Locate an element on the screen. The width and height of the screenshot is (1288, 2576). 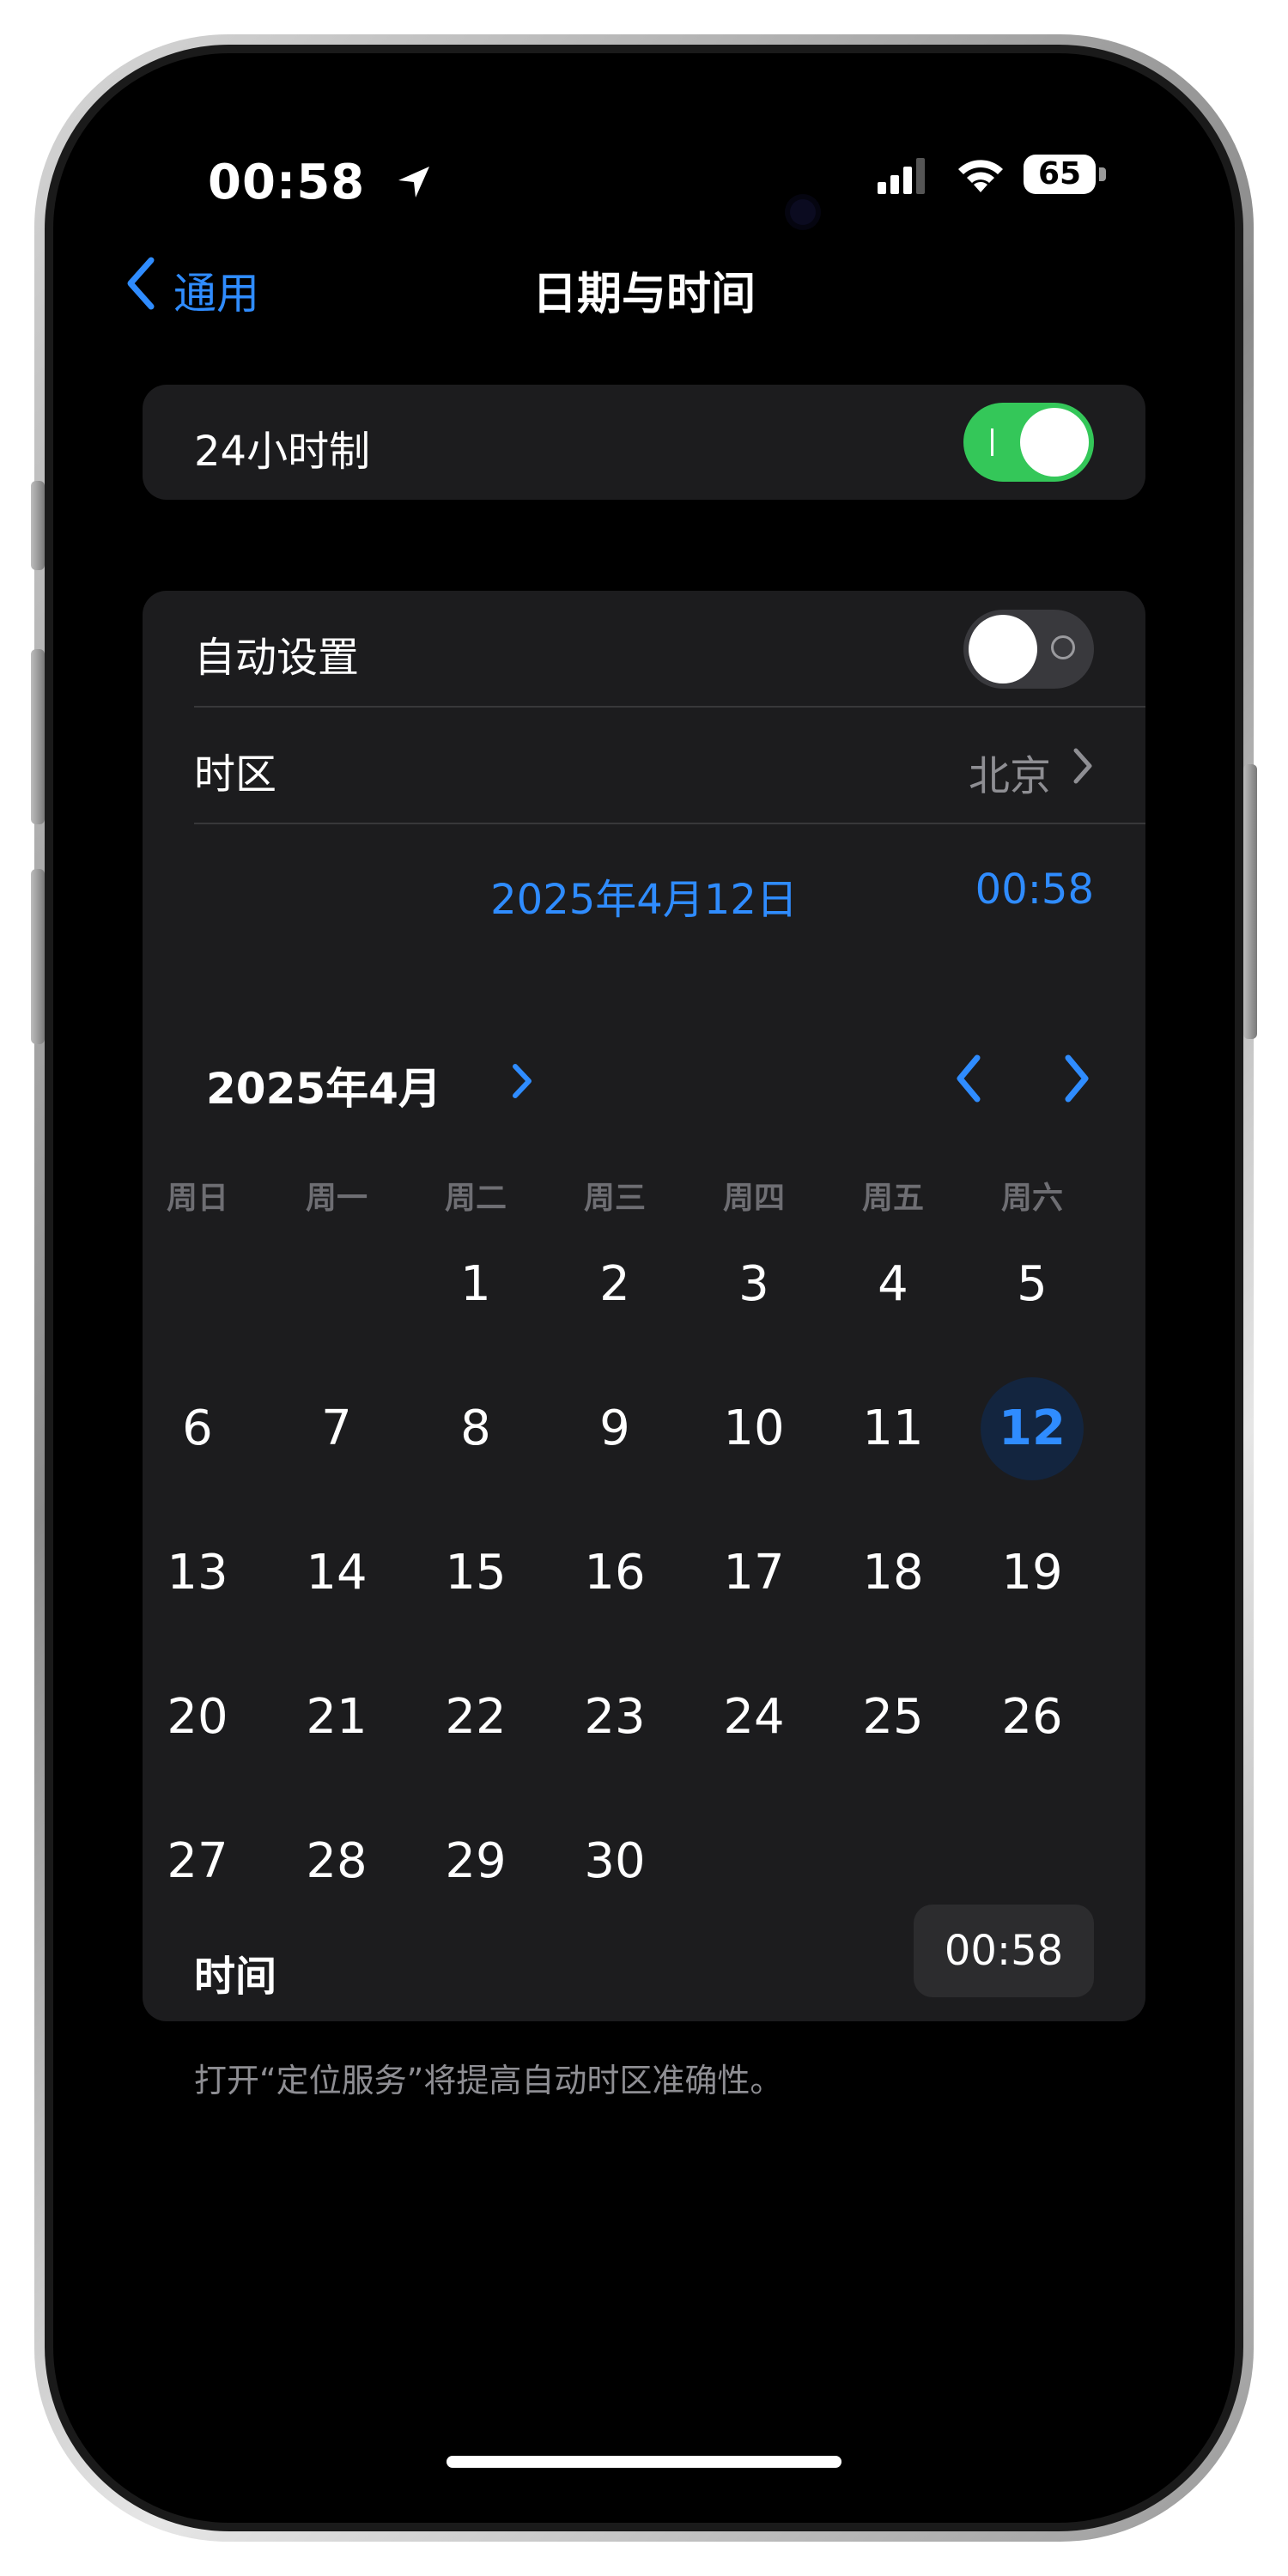
hour24-label: 24小时制 is located at coordinates (282, 452).